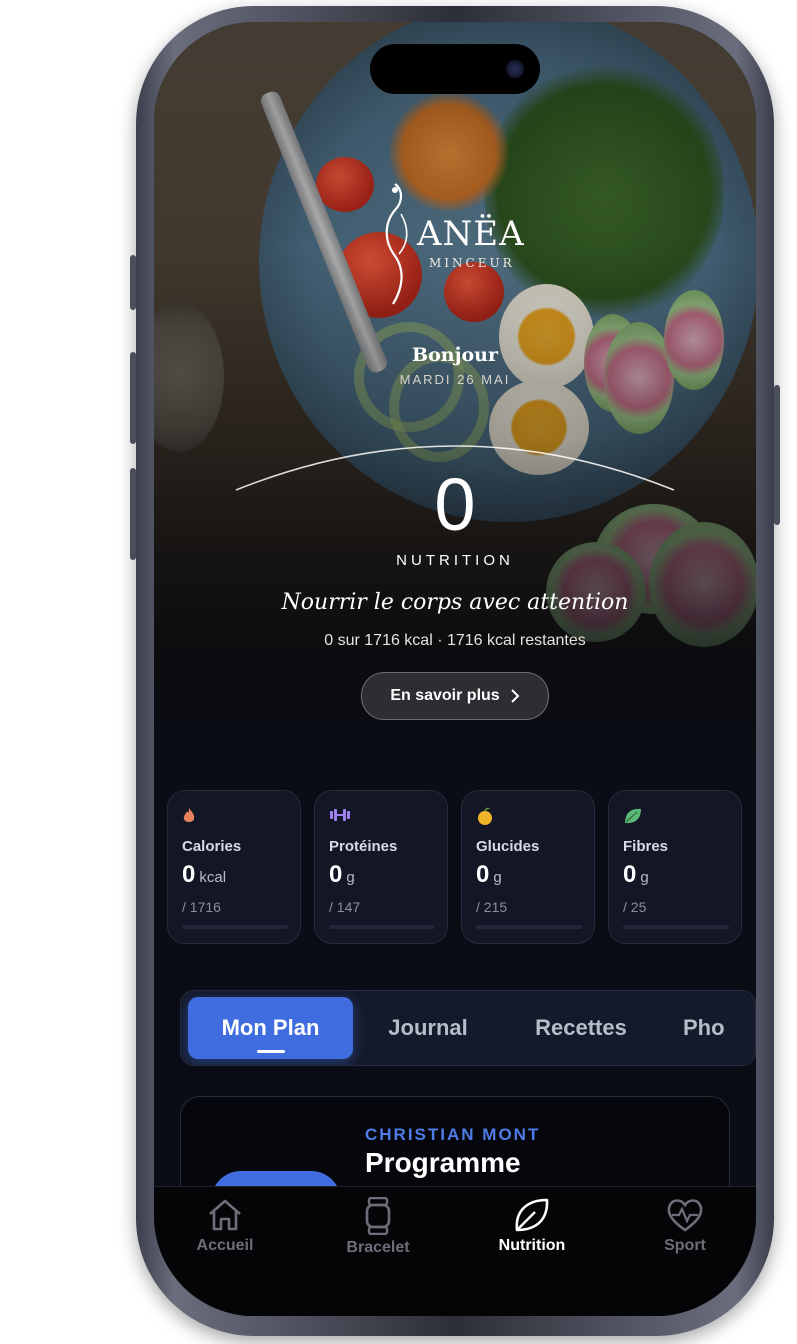  What do you see at coordinates (133, 282) in the screenshot?
I see `action-button` at bounding box center [133, 282].